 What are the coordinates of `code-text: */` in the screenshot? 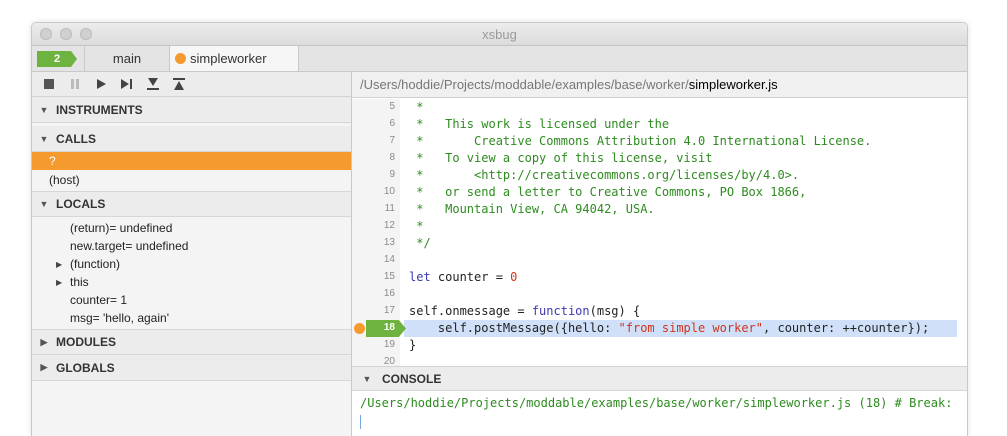 It's located at (420, 243).